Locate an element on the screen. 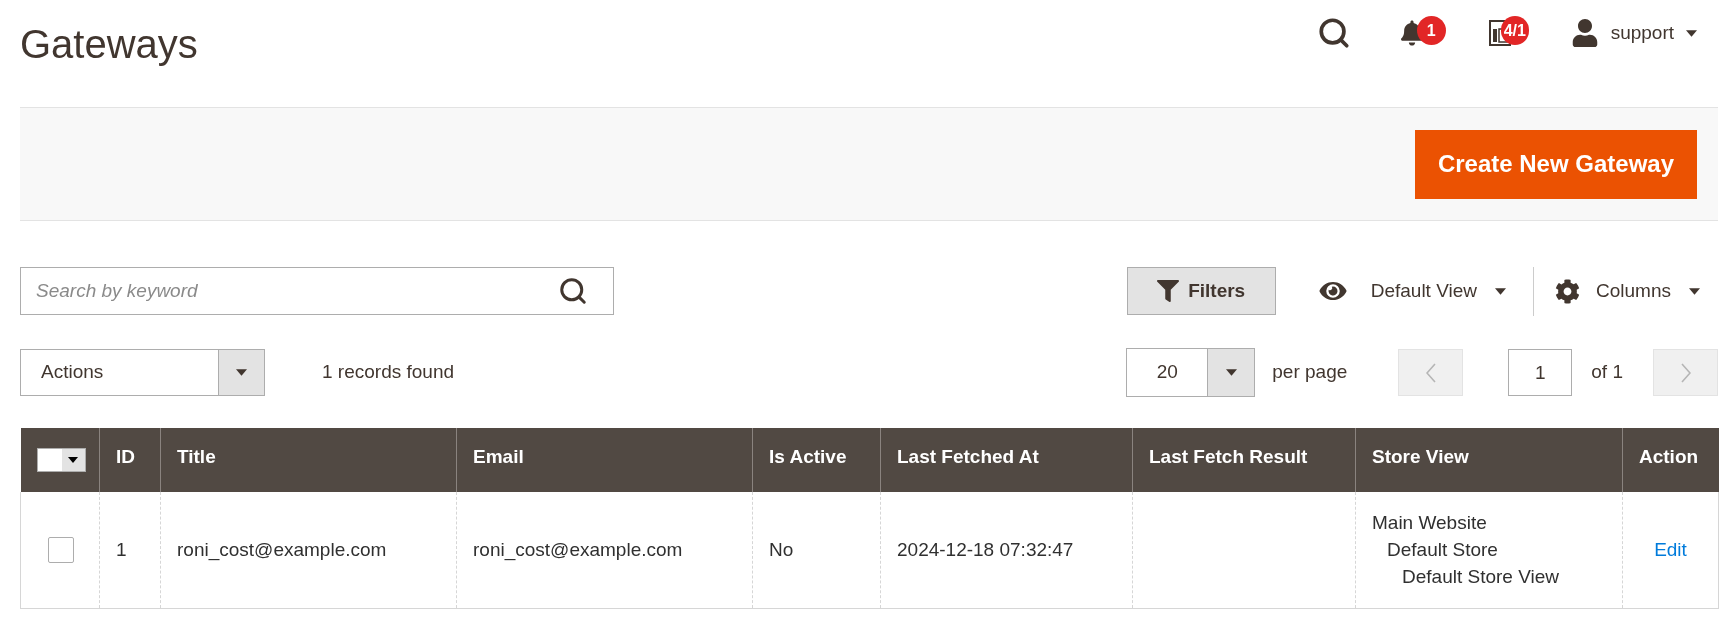 The height and width of the screenshot is (619, 1731). column-header: ID is located at coordinates (130, 460).